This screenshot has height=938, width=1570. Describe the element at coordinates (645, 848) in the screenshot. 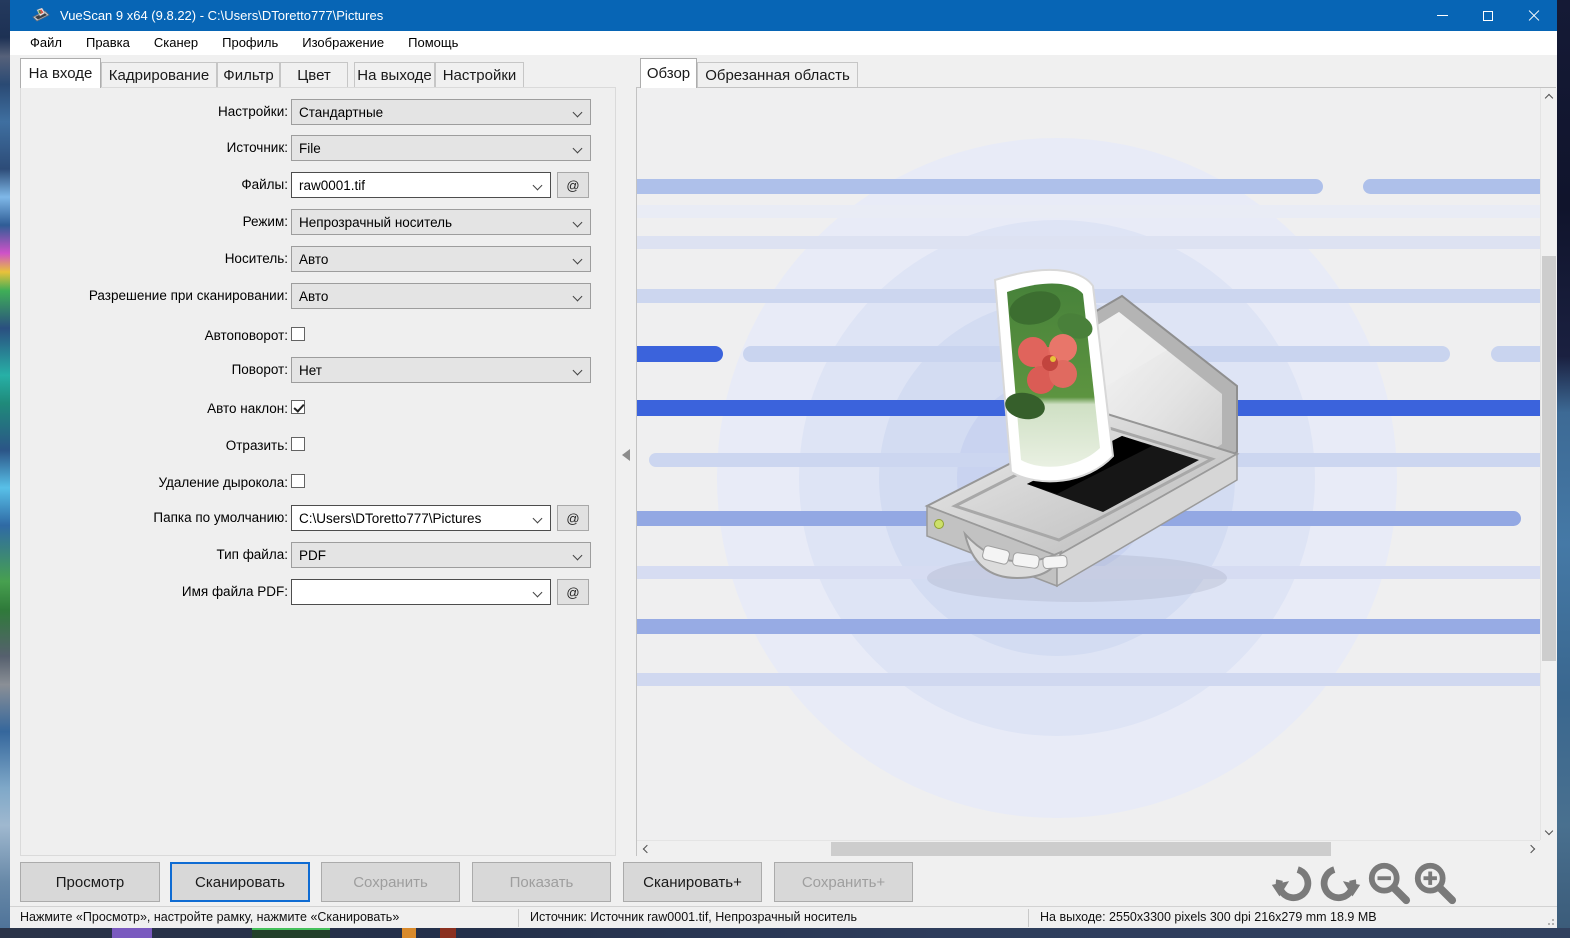

I see `scroll-left-arrow` at that location.